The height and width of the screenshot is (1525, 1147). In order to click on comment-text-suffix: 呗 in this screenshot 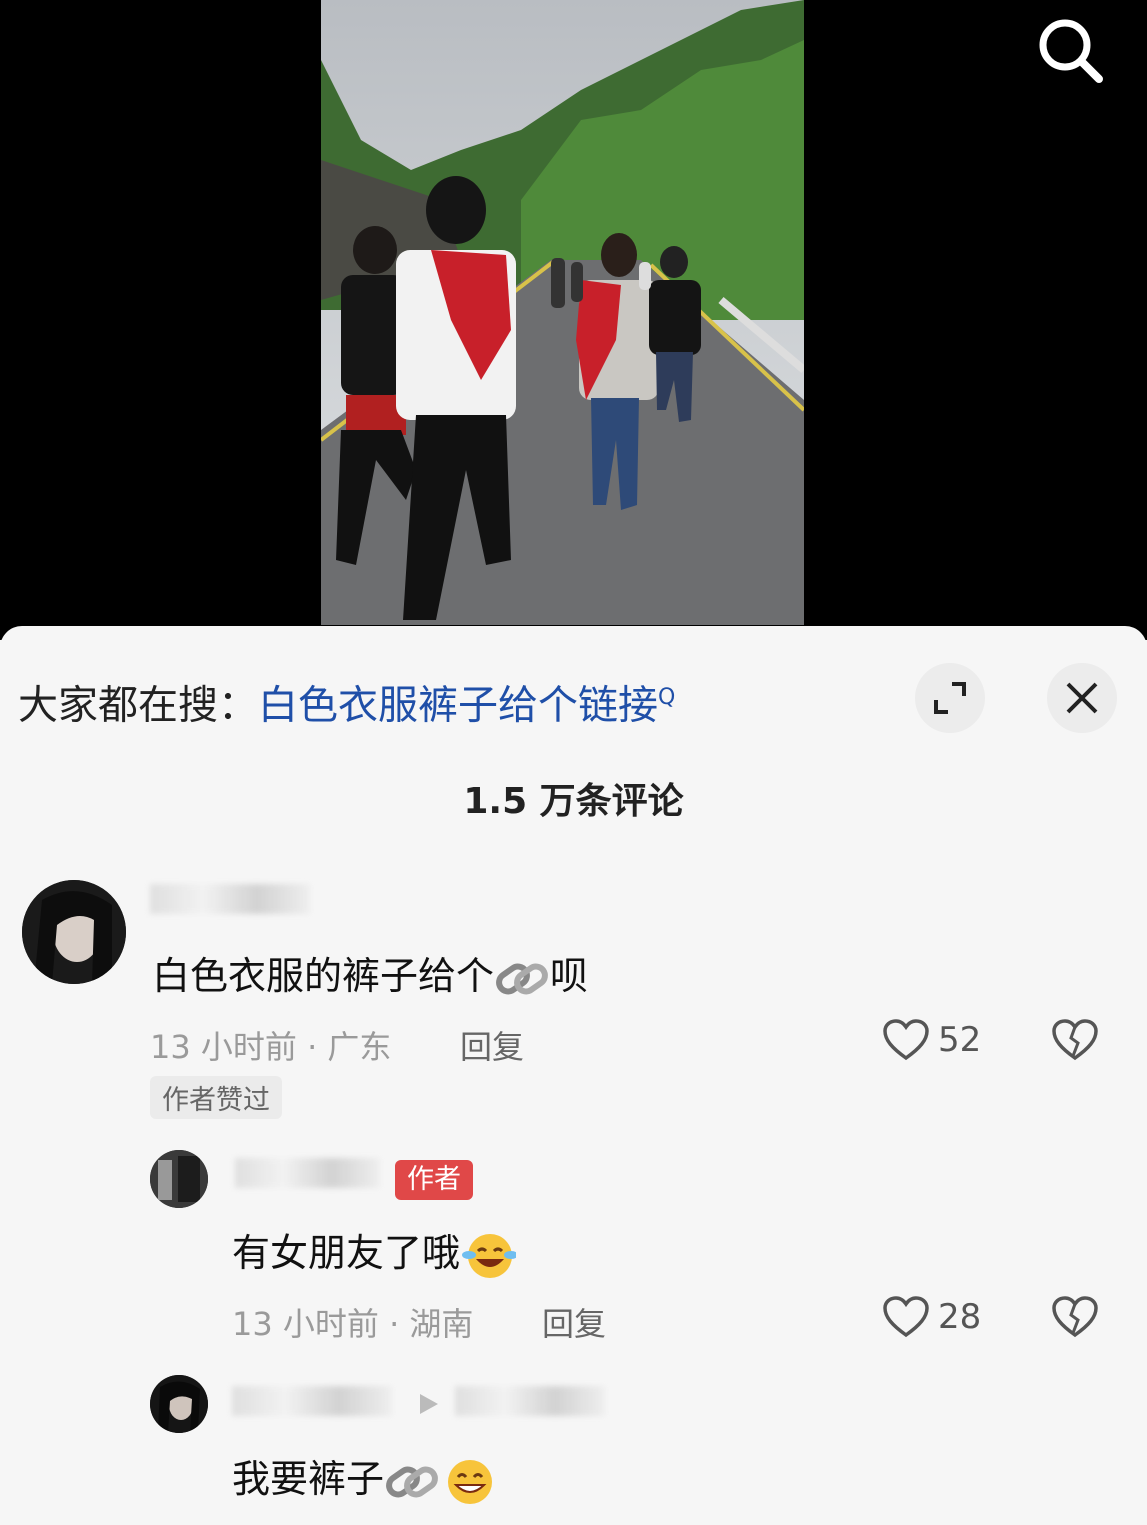, I will do `click(569, 976)`.